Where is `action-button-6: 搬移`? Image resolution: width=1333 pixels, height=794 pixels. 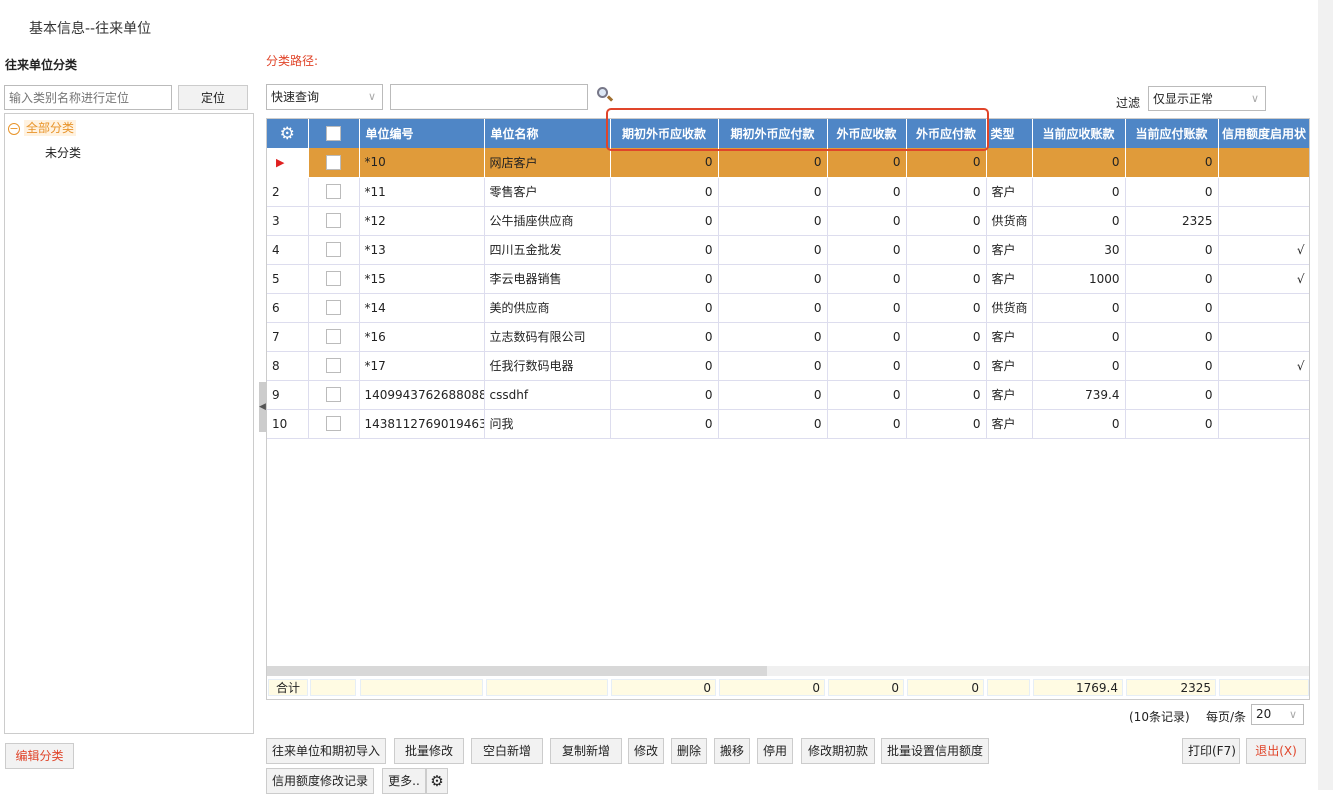
action-button-6: 搬移 is located at coordinates (732, 751).